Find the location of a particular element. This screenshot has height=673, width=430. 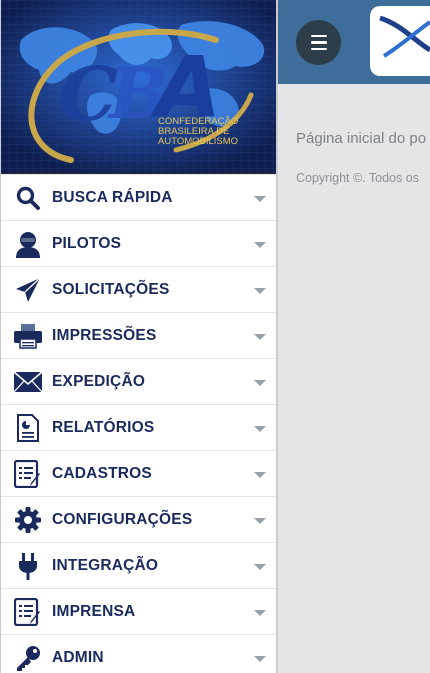

menu-item-cadastros: CADASTROS is located at coordinates (138, 474).